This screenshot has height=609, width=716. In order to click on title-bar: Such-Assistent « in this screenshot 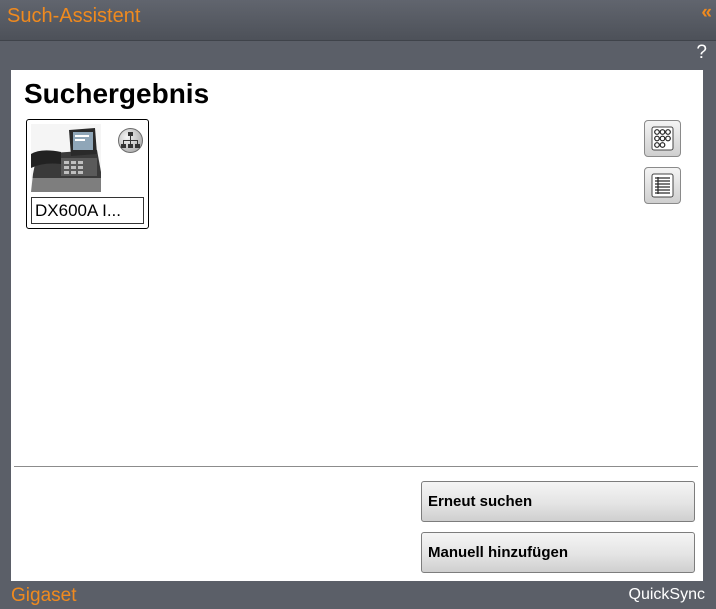, I will do `click(358, 20)`.